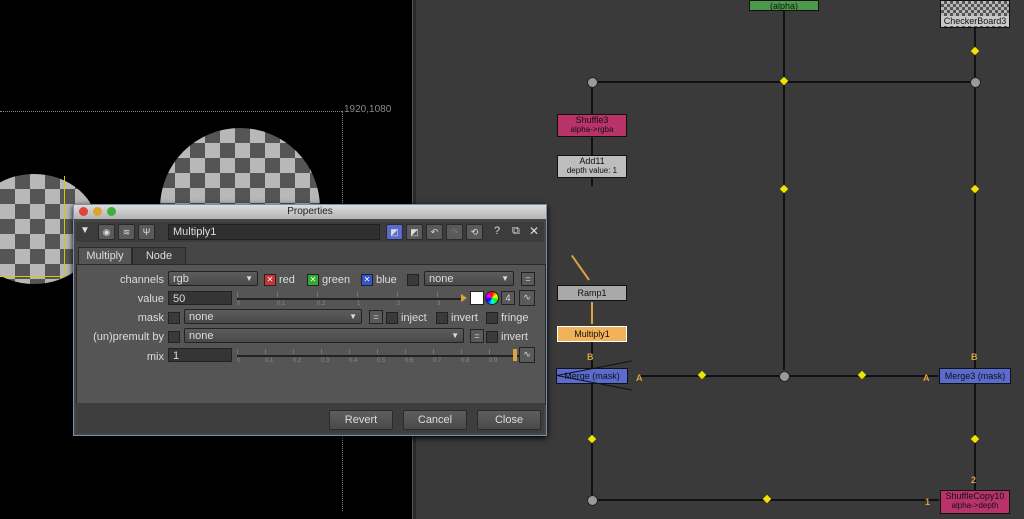  Describe the element at coordinates (201, 317) in the screenshot. I see `mask-value: none` at that location.